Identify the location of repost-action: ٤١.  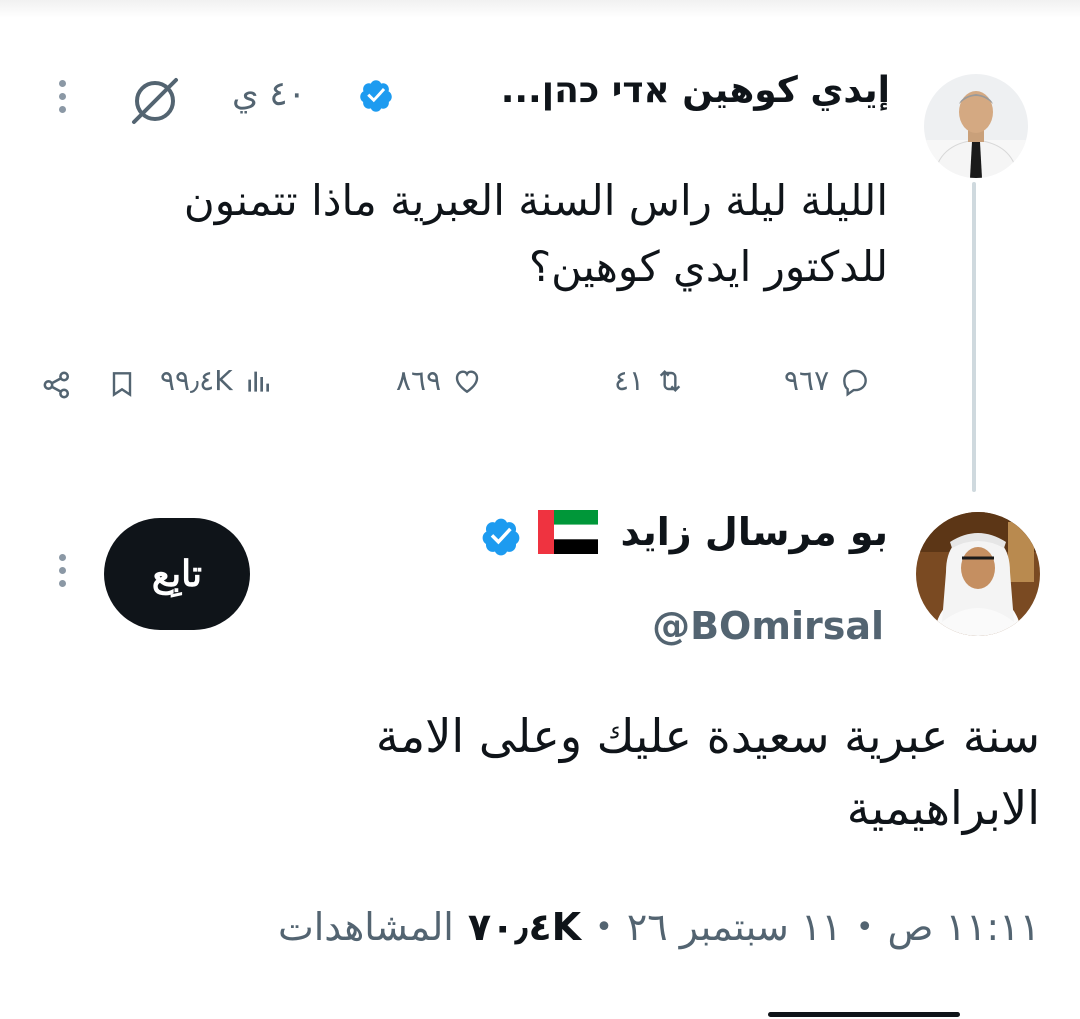
(650, 380).